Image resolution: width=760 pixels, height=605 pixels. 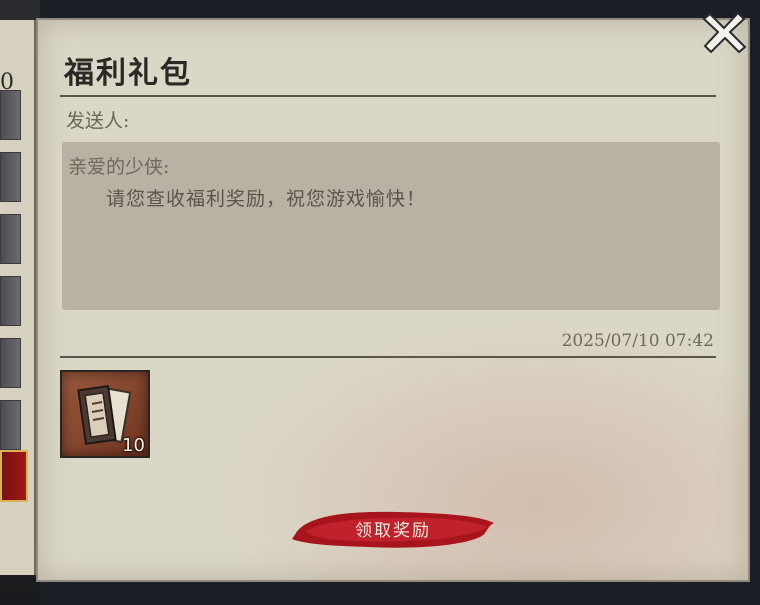 I want to click on mail-list-strip: 0, so click(x=18, y=297).